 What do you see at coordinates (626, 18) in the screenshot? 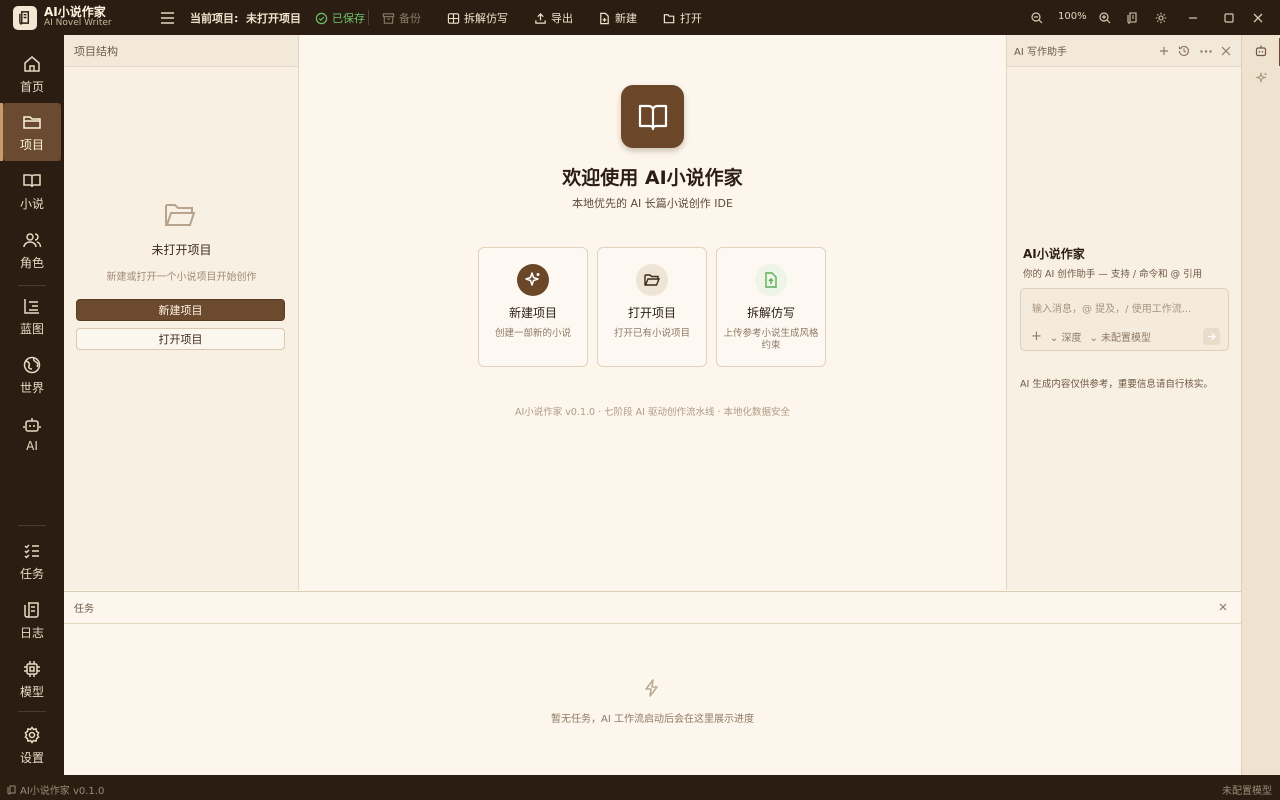
I see `new-label: 新建` at bounding box center [626, 18].